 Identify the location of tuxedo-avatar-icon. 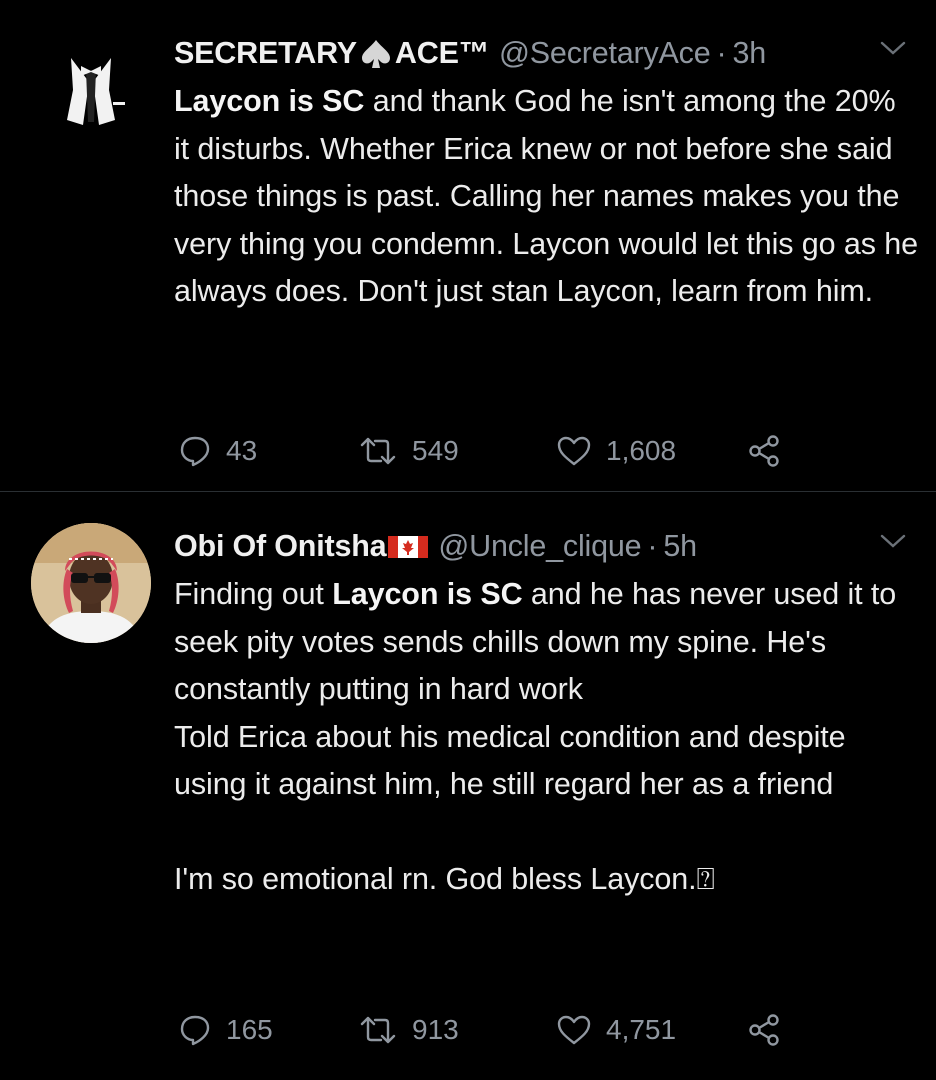
(91, 90).